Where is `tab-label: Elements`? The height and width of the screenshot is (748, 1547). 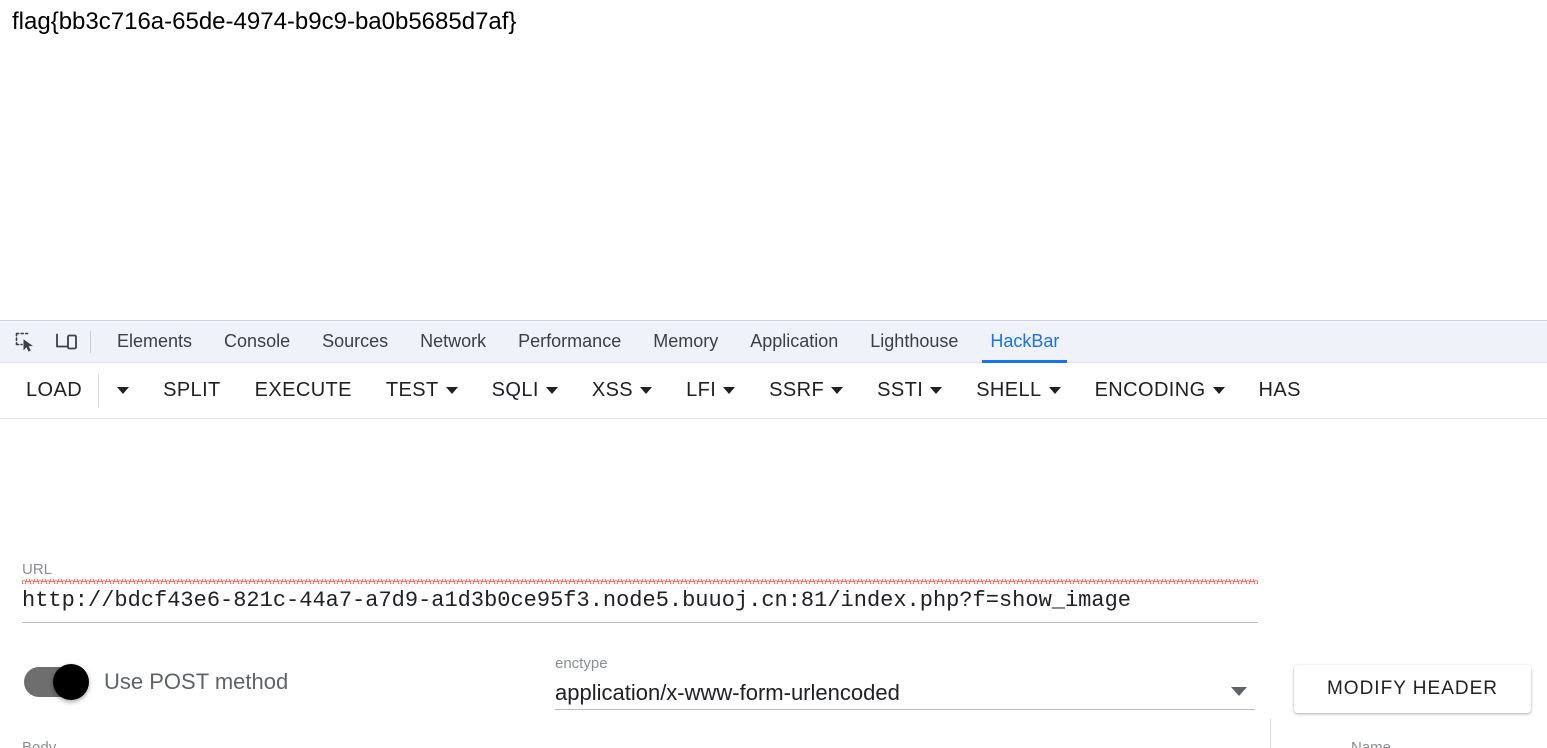
tab-label: Elements is located at coordinates (155, 341).